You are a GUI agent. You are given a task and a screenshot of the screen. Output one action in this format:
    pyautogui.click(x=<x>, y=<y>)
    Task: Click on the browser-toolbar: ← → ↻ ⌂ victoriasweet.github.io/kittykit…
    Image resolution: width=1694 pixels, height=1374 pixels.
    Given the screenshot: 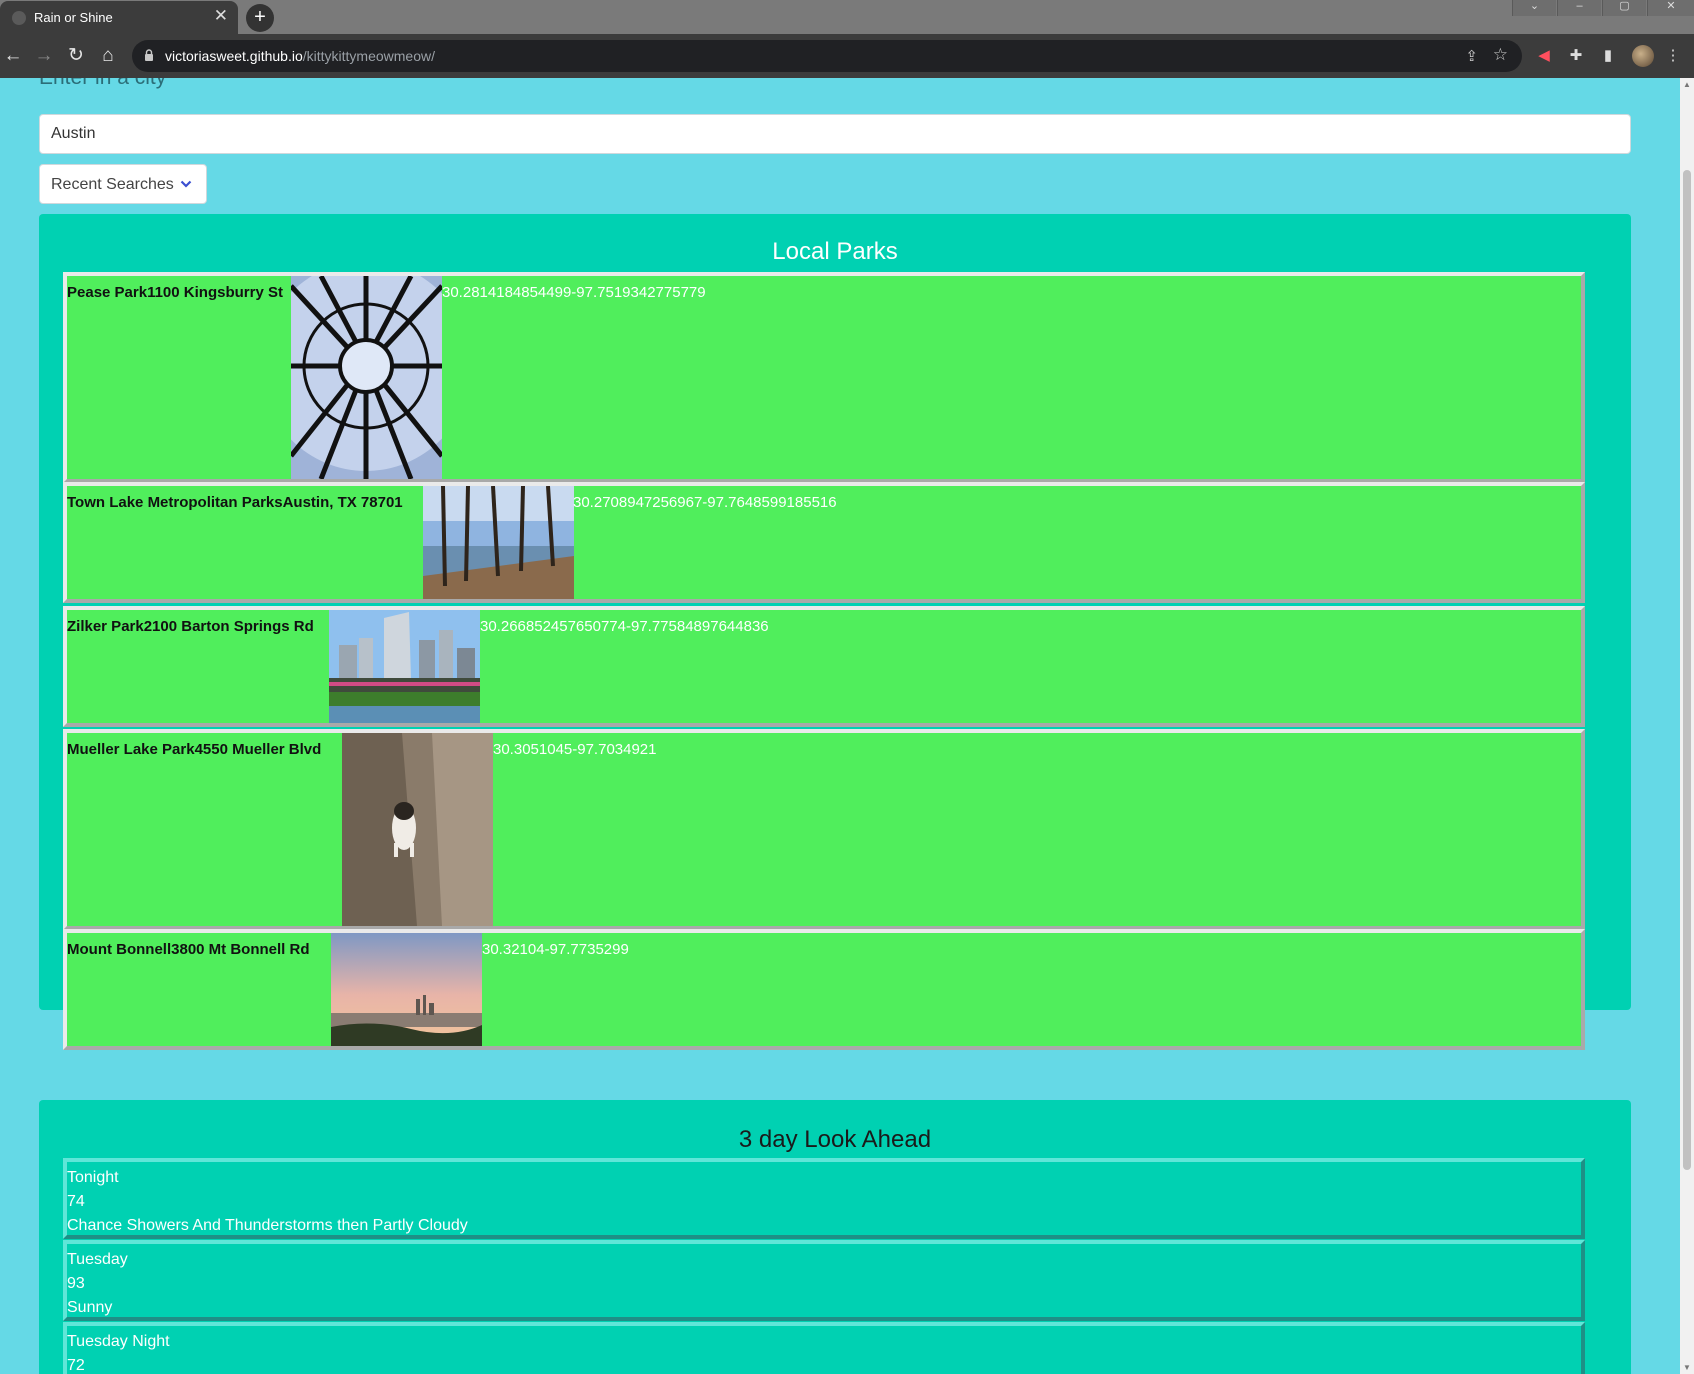 What is the action you would take?
    pyautogui.click(x=847, y=56)
    